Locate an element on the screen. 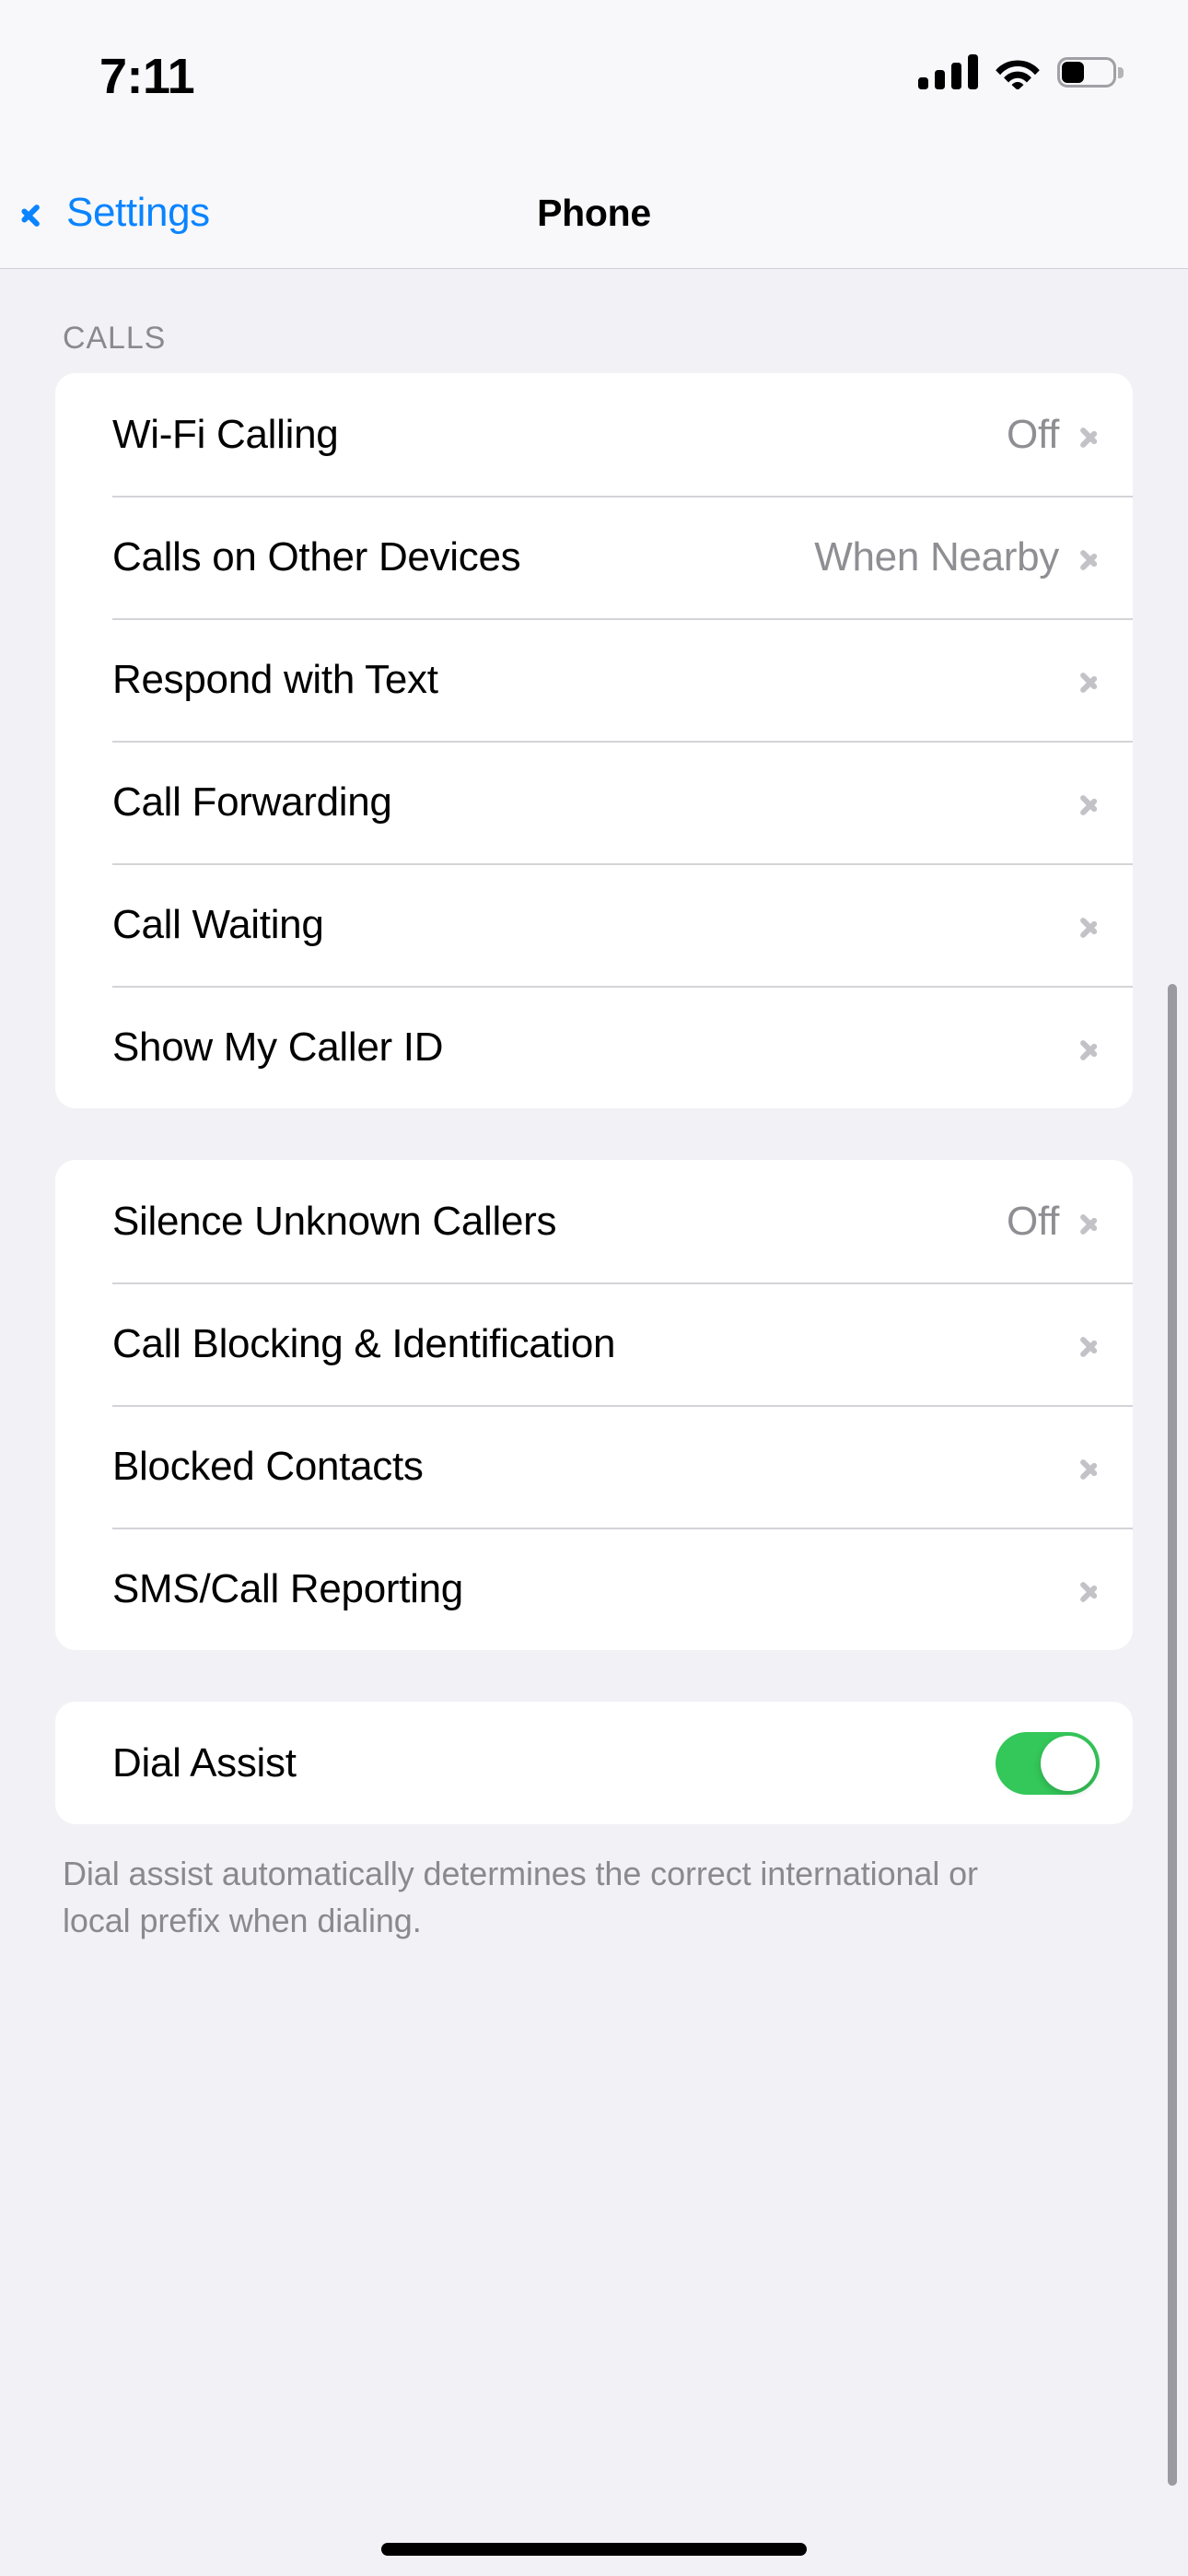  settings-row: Show My Caller ID is located at coordinates (594, 1047).